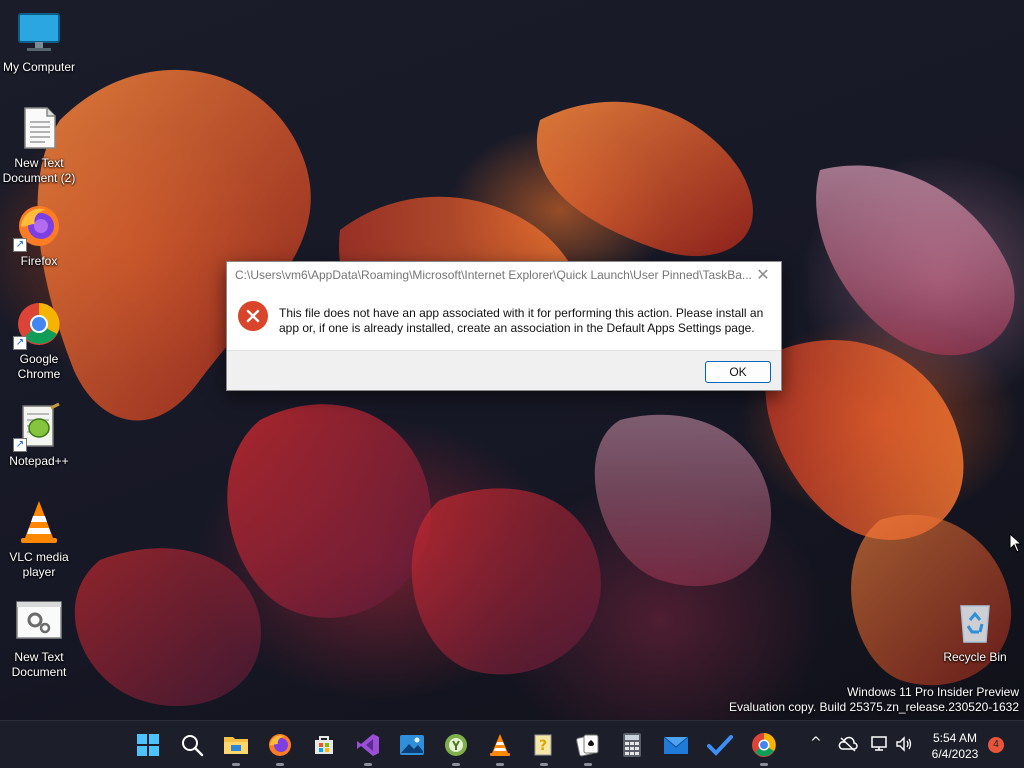  I want to click on calculator-icon, so click(632, 745).